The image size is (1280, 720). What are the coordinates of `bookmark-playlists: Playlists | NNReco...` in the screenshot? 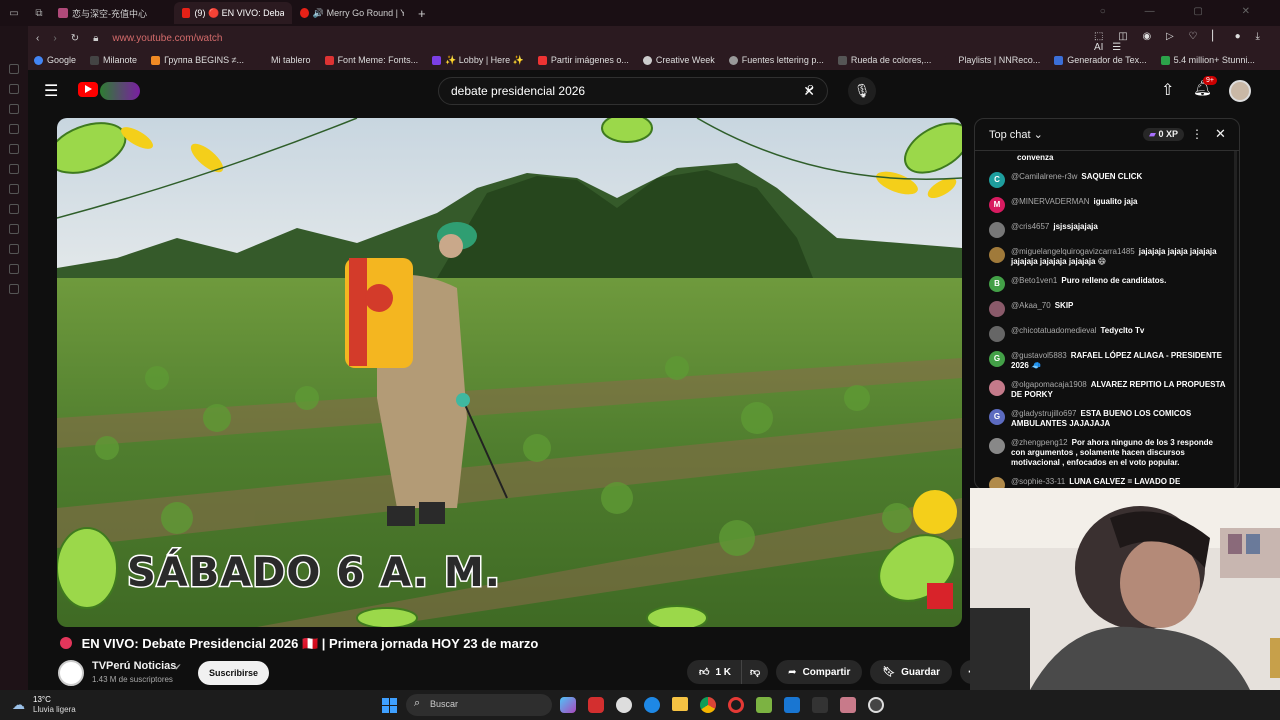 It's located at (992, 60).